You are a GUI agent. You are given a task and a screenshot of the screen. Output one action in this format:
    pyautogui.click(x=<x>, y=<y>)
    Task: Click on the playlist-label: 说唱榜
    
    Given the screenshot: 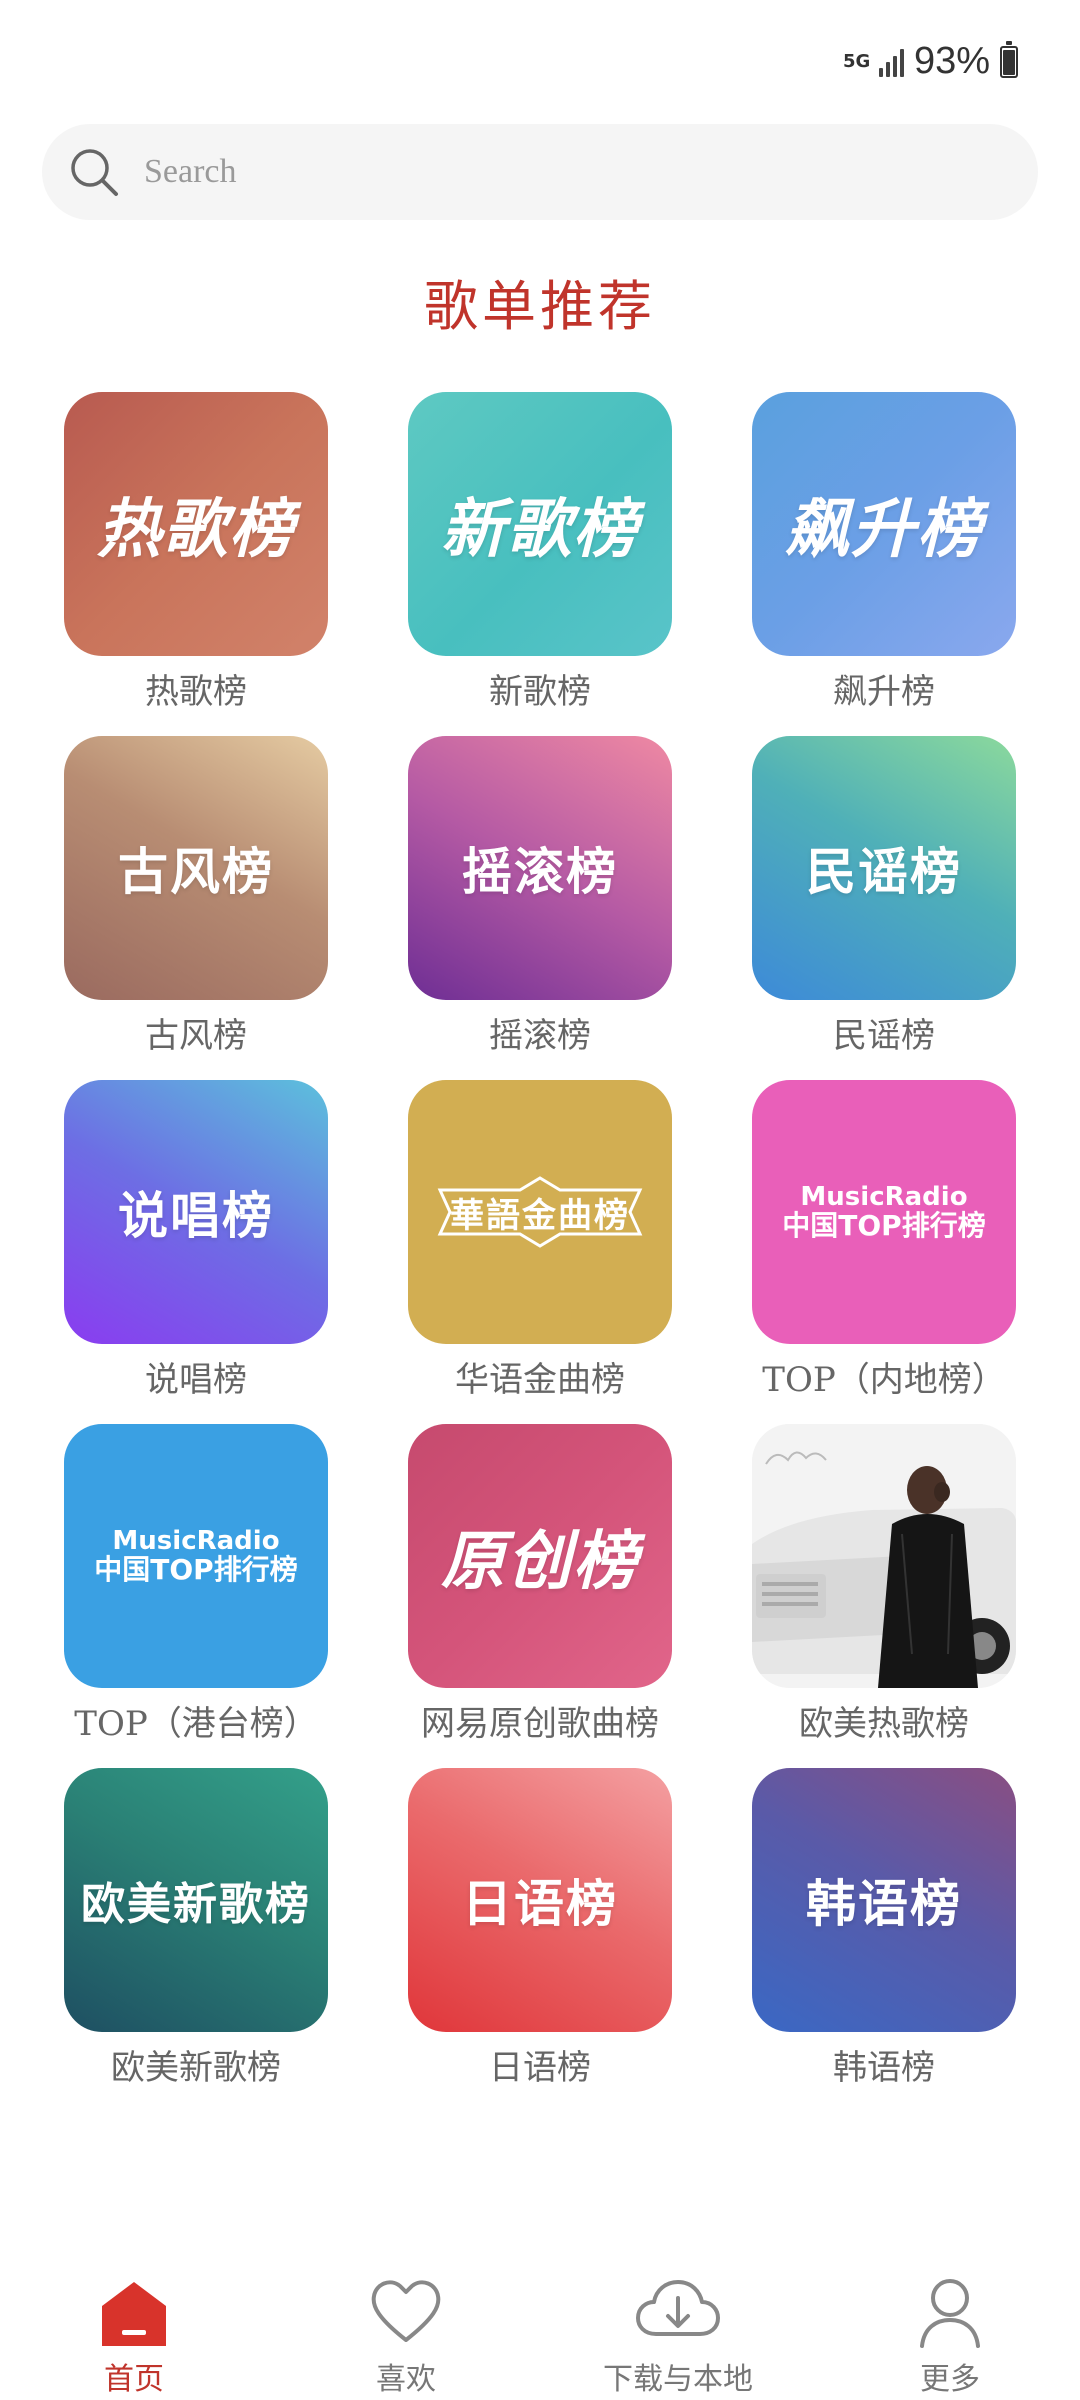 What is the action you would take?
    pyautogui.click(x=196, y=1376)
    